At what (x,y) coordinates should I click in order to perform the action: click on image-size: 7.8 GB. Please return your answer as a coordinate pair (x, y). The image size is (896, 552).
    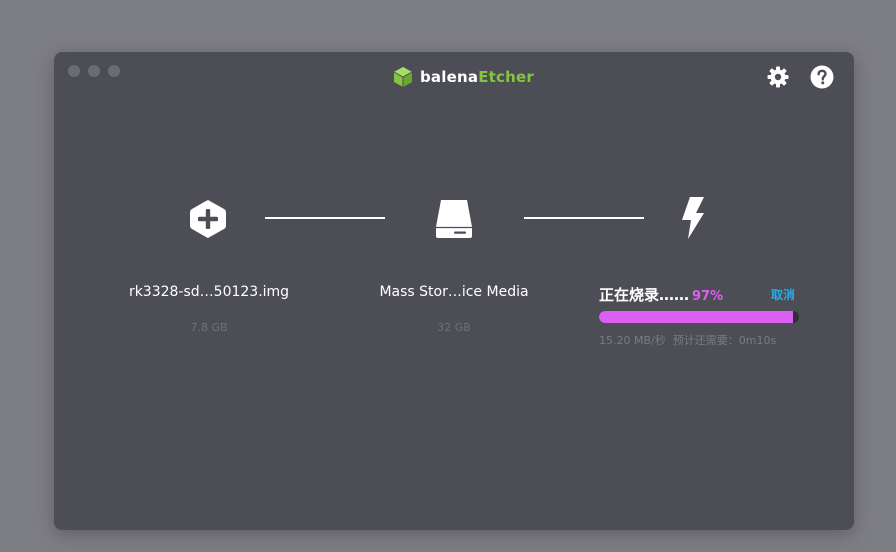
    Looking at the image, I should click on (209, 327).